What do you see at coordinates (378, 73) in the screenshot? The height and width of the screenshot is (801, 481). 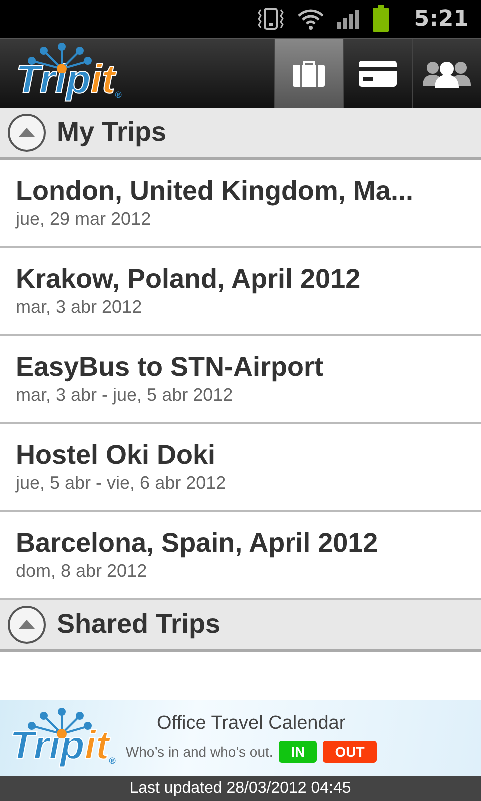 I see `card-icon` at bounding box center [378, 73].